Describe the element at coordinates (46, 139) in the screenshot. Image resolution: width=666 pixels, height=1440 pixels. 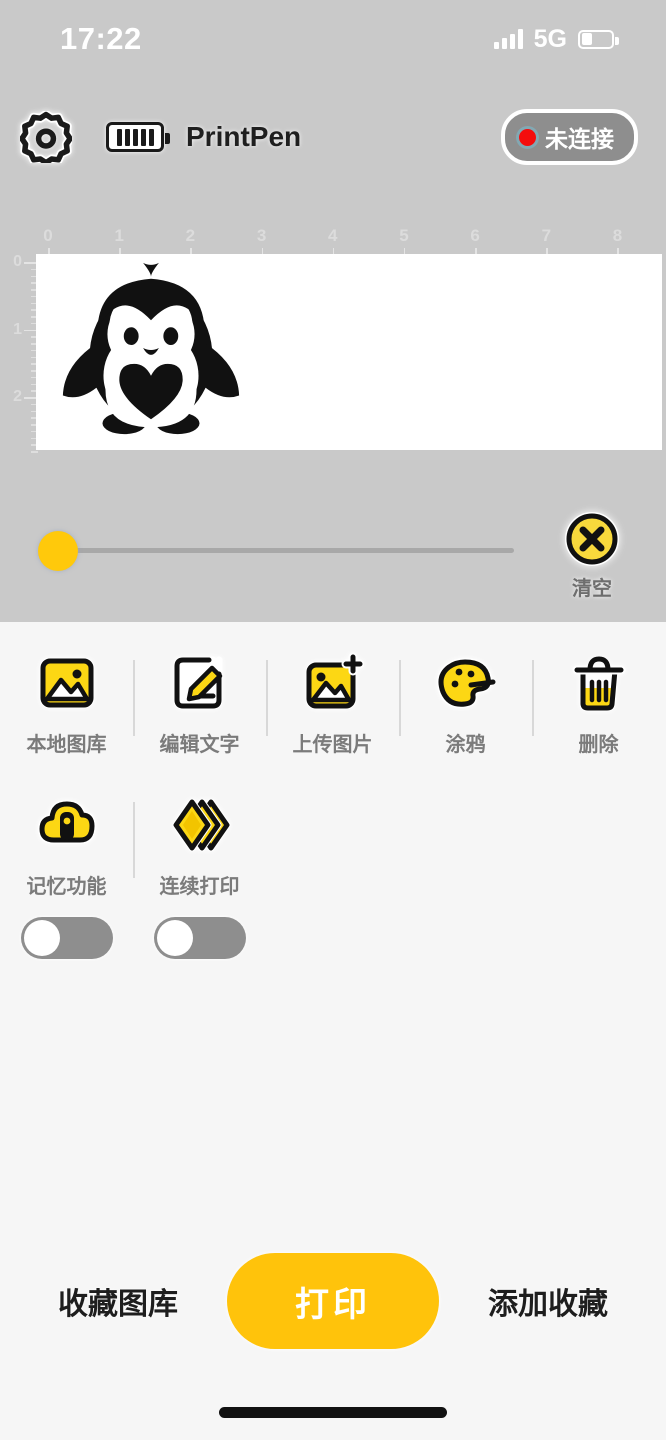
I see `gear-icon` at that location.